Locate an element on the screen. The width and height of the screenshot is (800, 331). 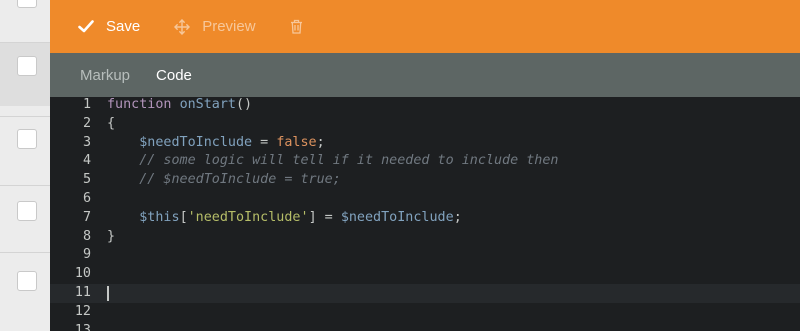
code-text: // $needToInclude = true; is located at coordinates (240, 180).